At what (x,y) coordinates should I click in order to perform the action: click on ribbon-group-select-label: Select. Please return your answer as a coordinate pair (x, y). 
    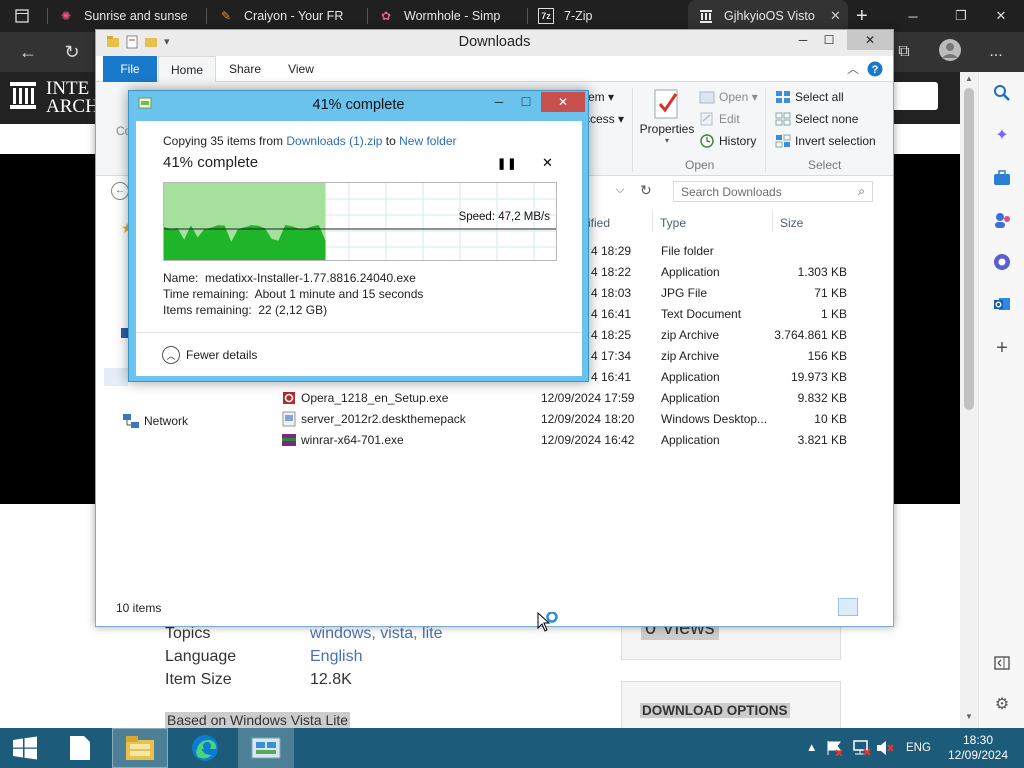
    Looking at the image, I should click on (825, 165).